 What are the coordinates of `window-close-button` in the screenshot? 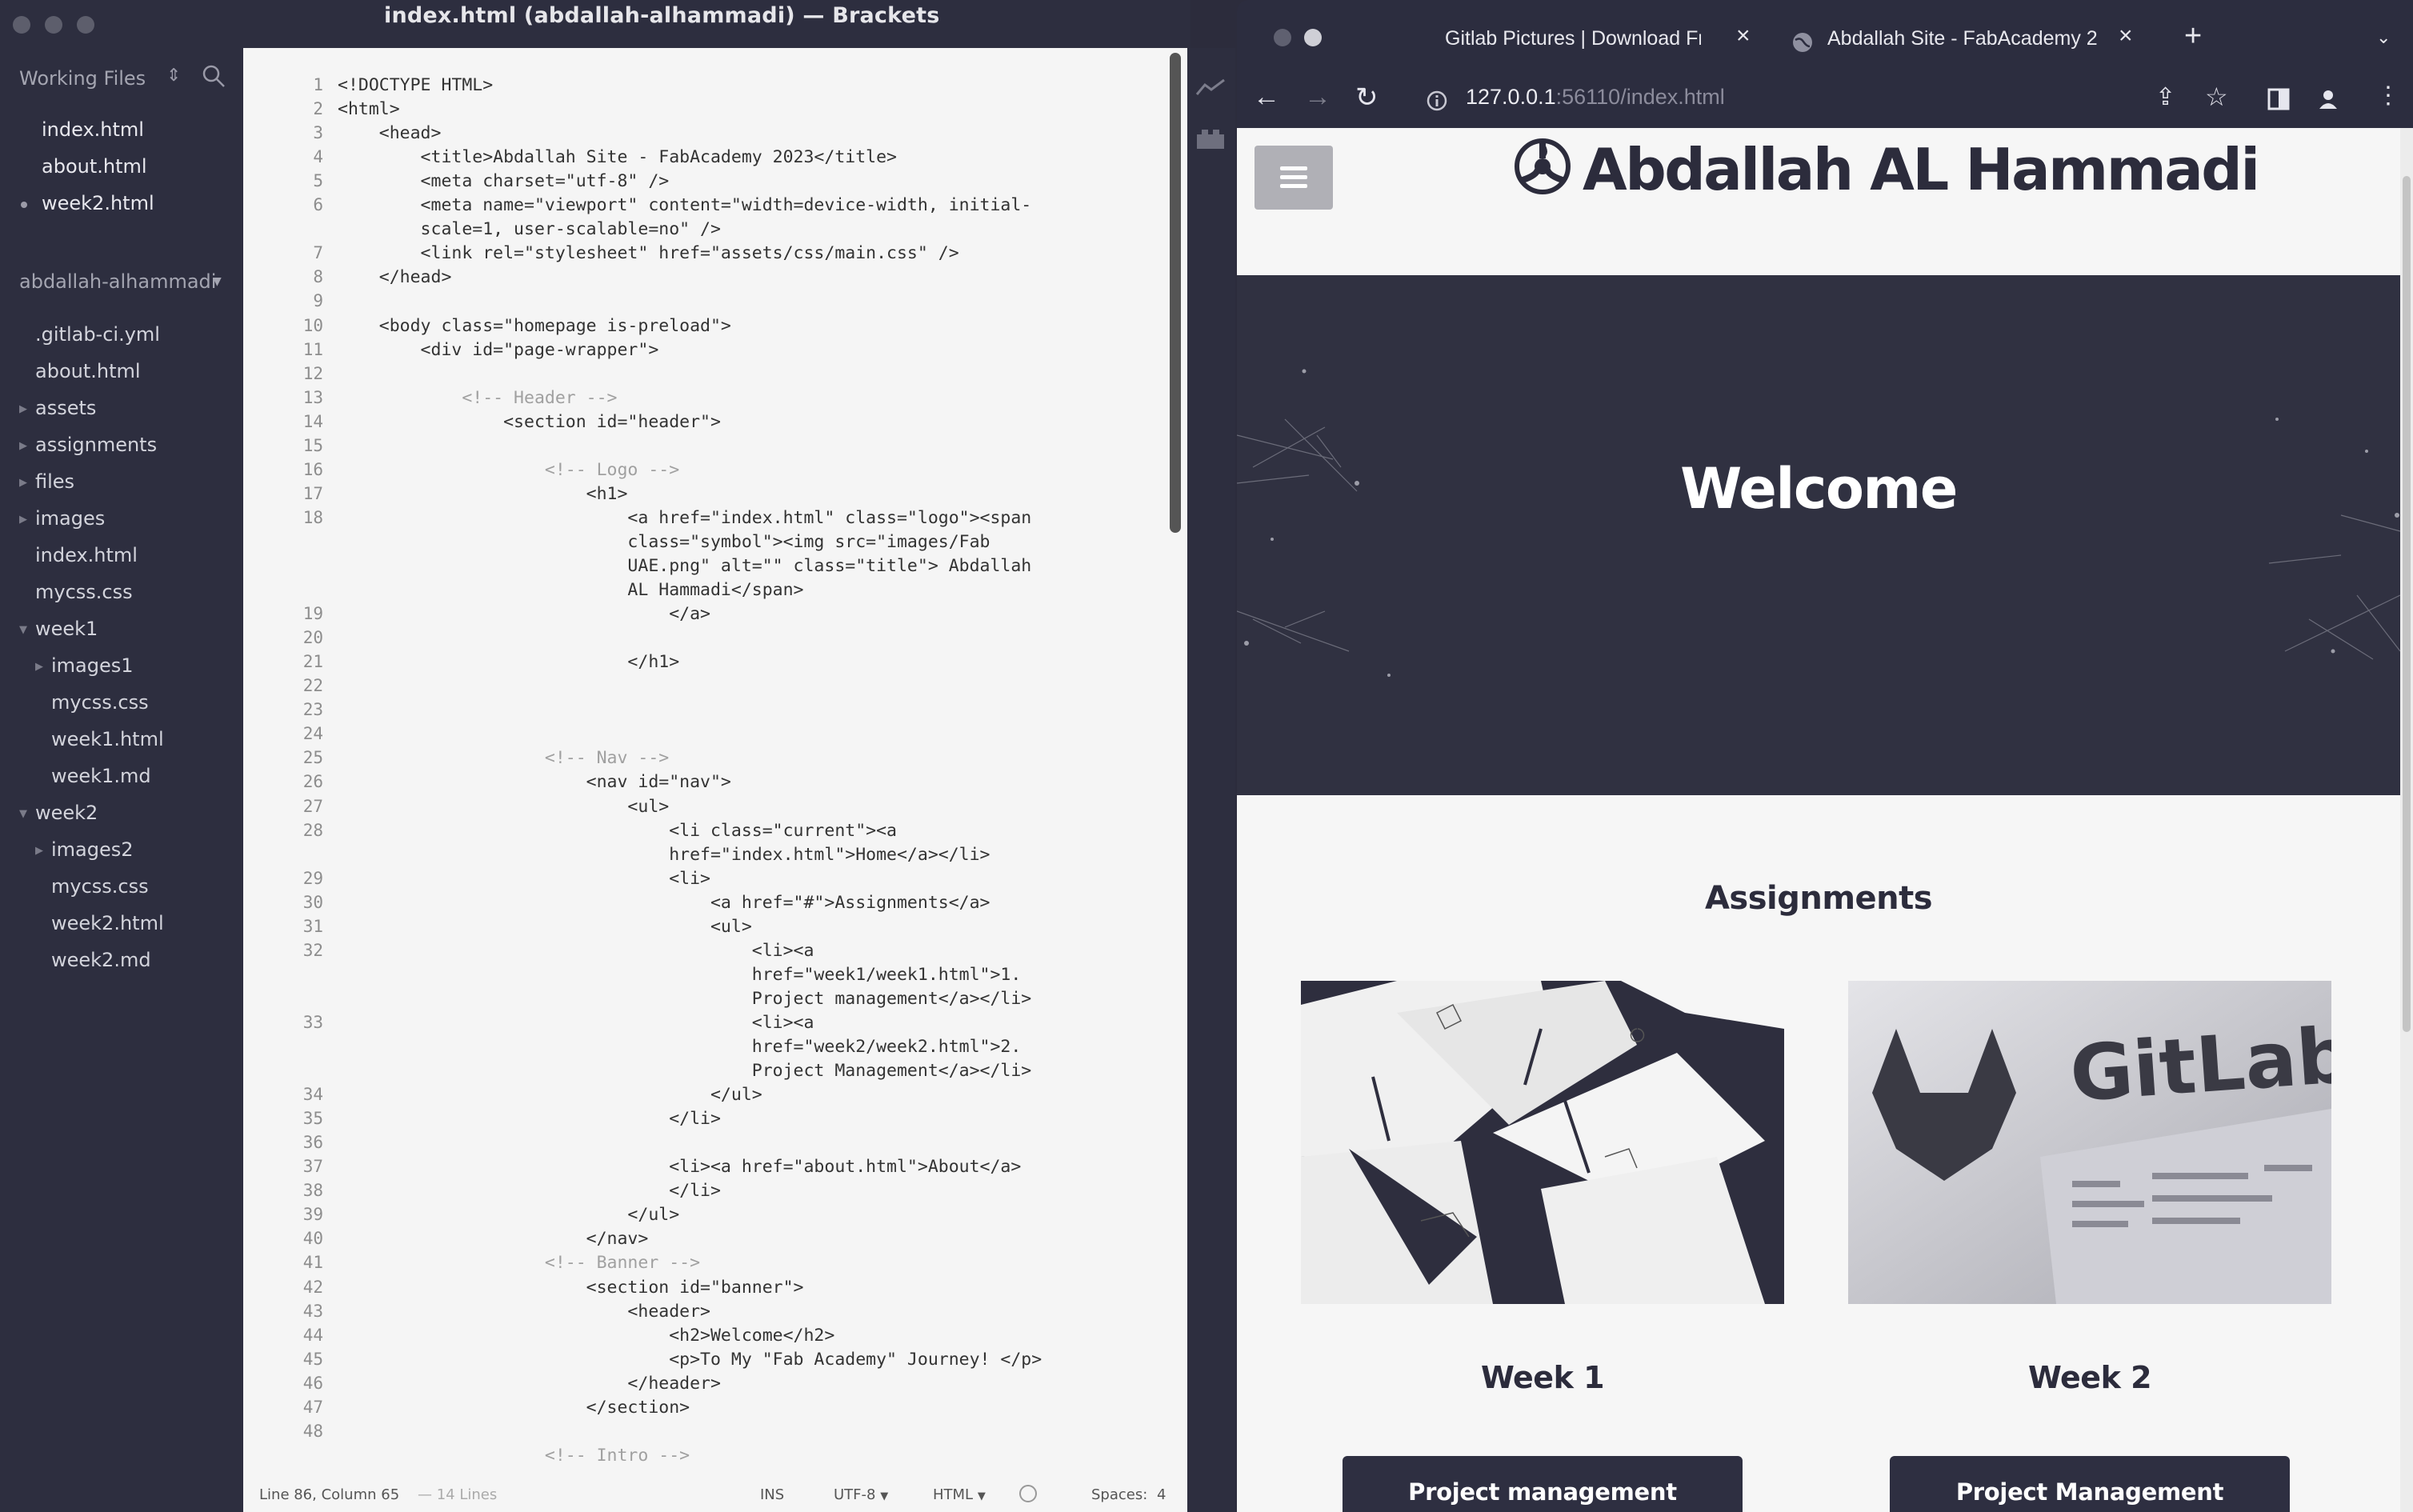 It's located at (21, 25).